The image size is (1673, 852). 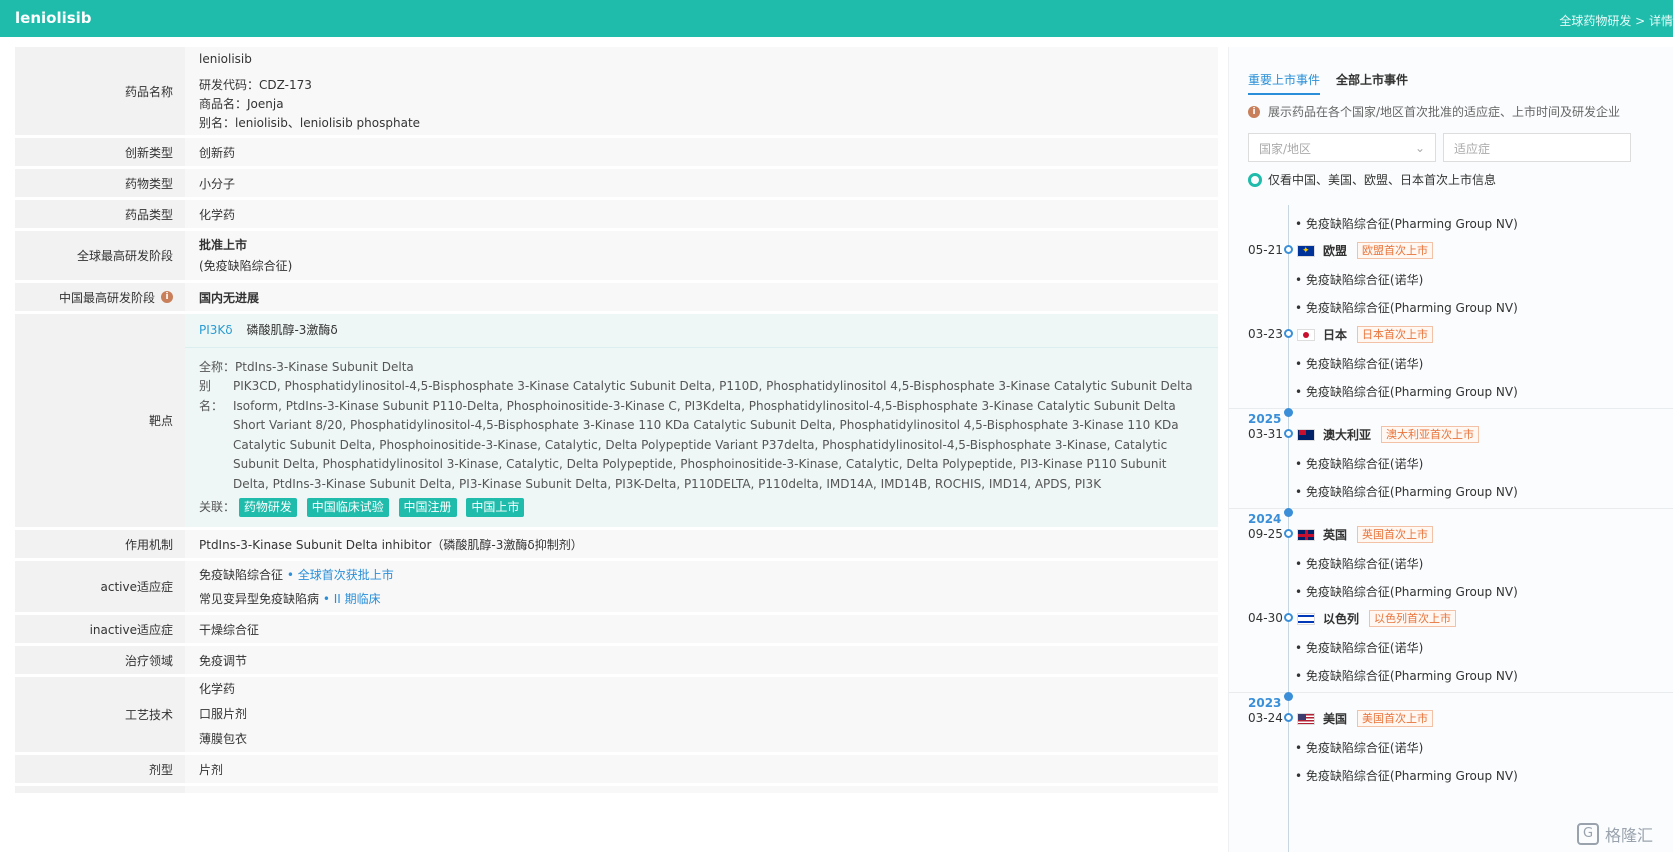 I want to click on value: 薄膜包衣, so click(x=223, y=739).